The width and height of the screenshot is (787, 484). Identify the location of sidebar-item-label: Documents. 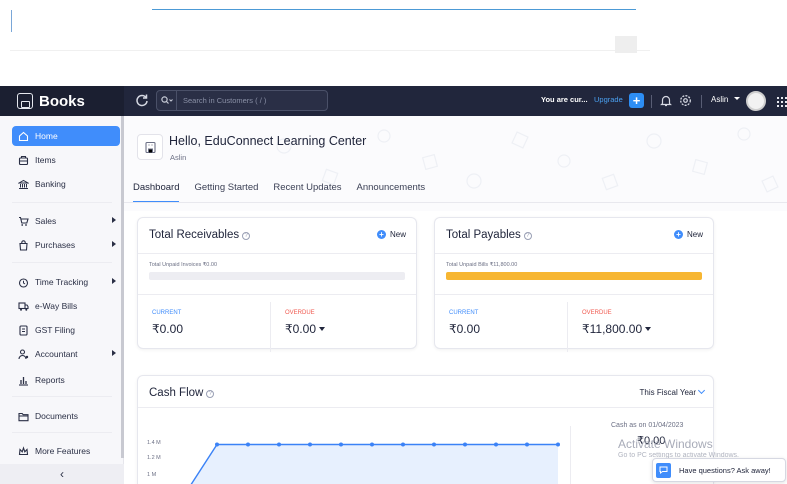
(56, 416).